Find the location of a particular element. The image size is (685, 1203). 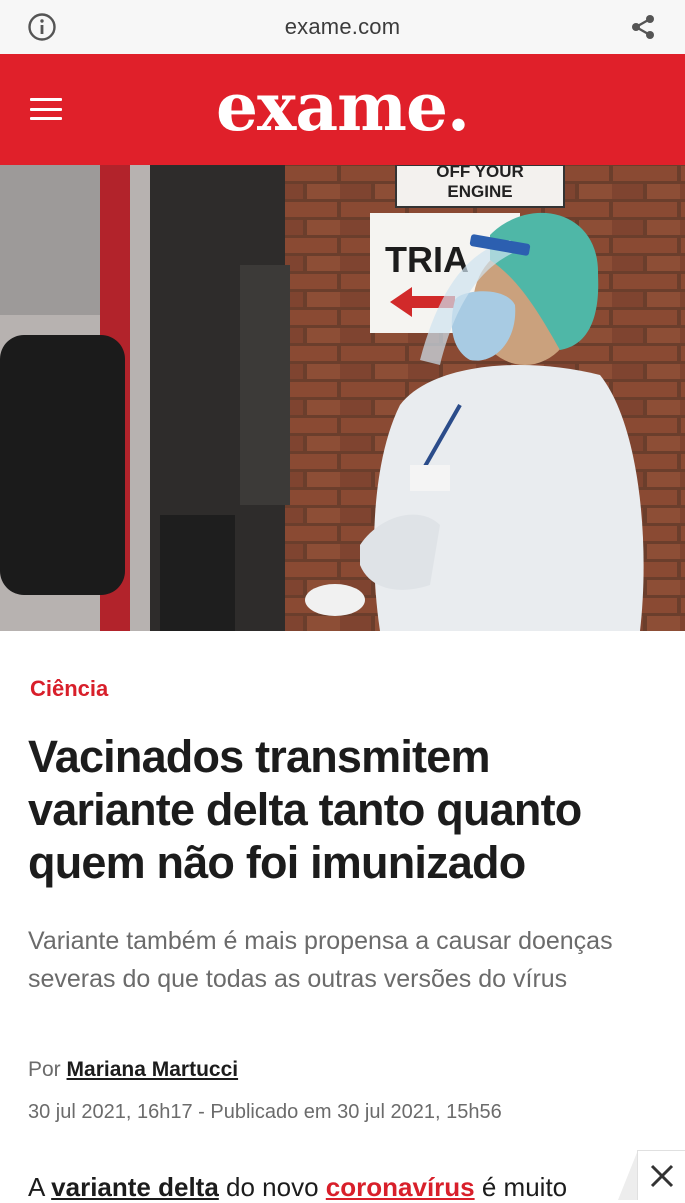

body-text-end: é muito is located at coordinates (524, 1187).